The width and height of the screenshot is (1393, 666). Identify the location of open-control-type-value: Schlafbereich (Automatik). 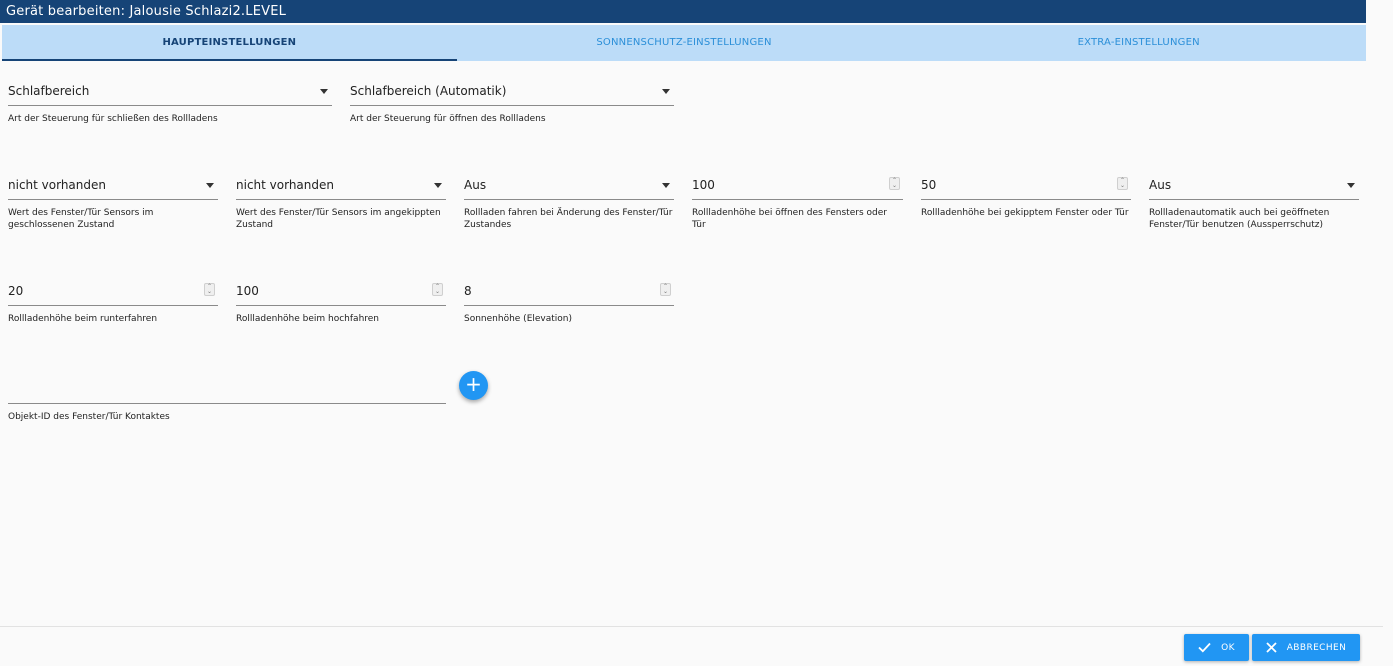
(428, 91).